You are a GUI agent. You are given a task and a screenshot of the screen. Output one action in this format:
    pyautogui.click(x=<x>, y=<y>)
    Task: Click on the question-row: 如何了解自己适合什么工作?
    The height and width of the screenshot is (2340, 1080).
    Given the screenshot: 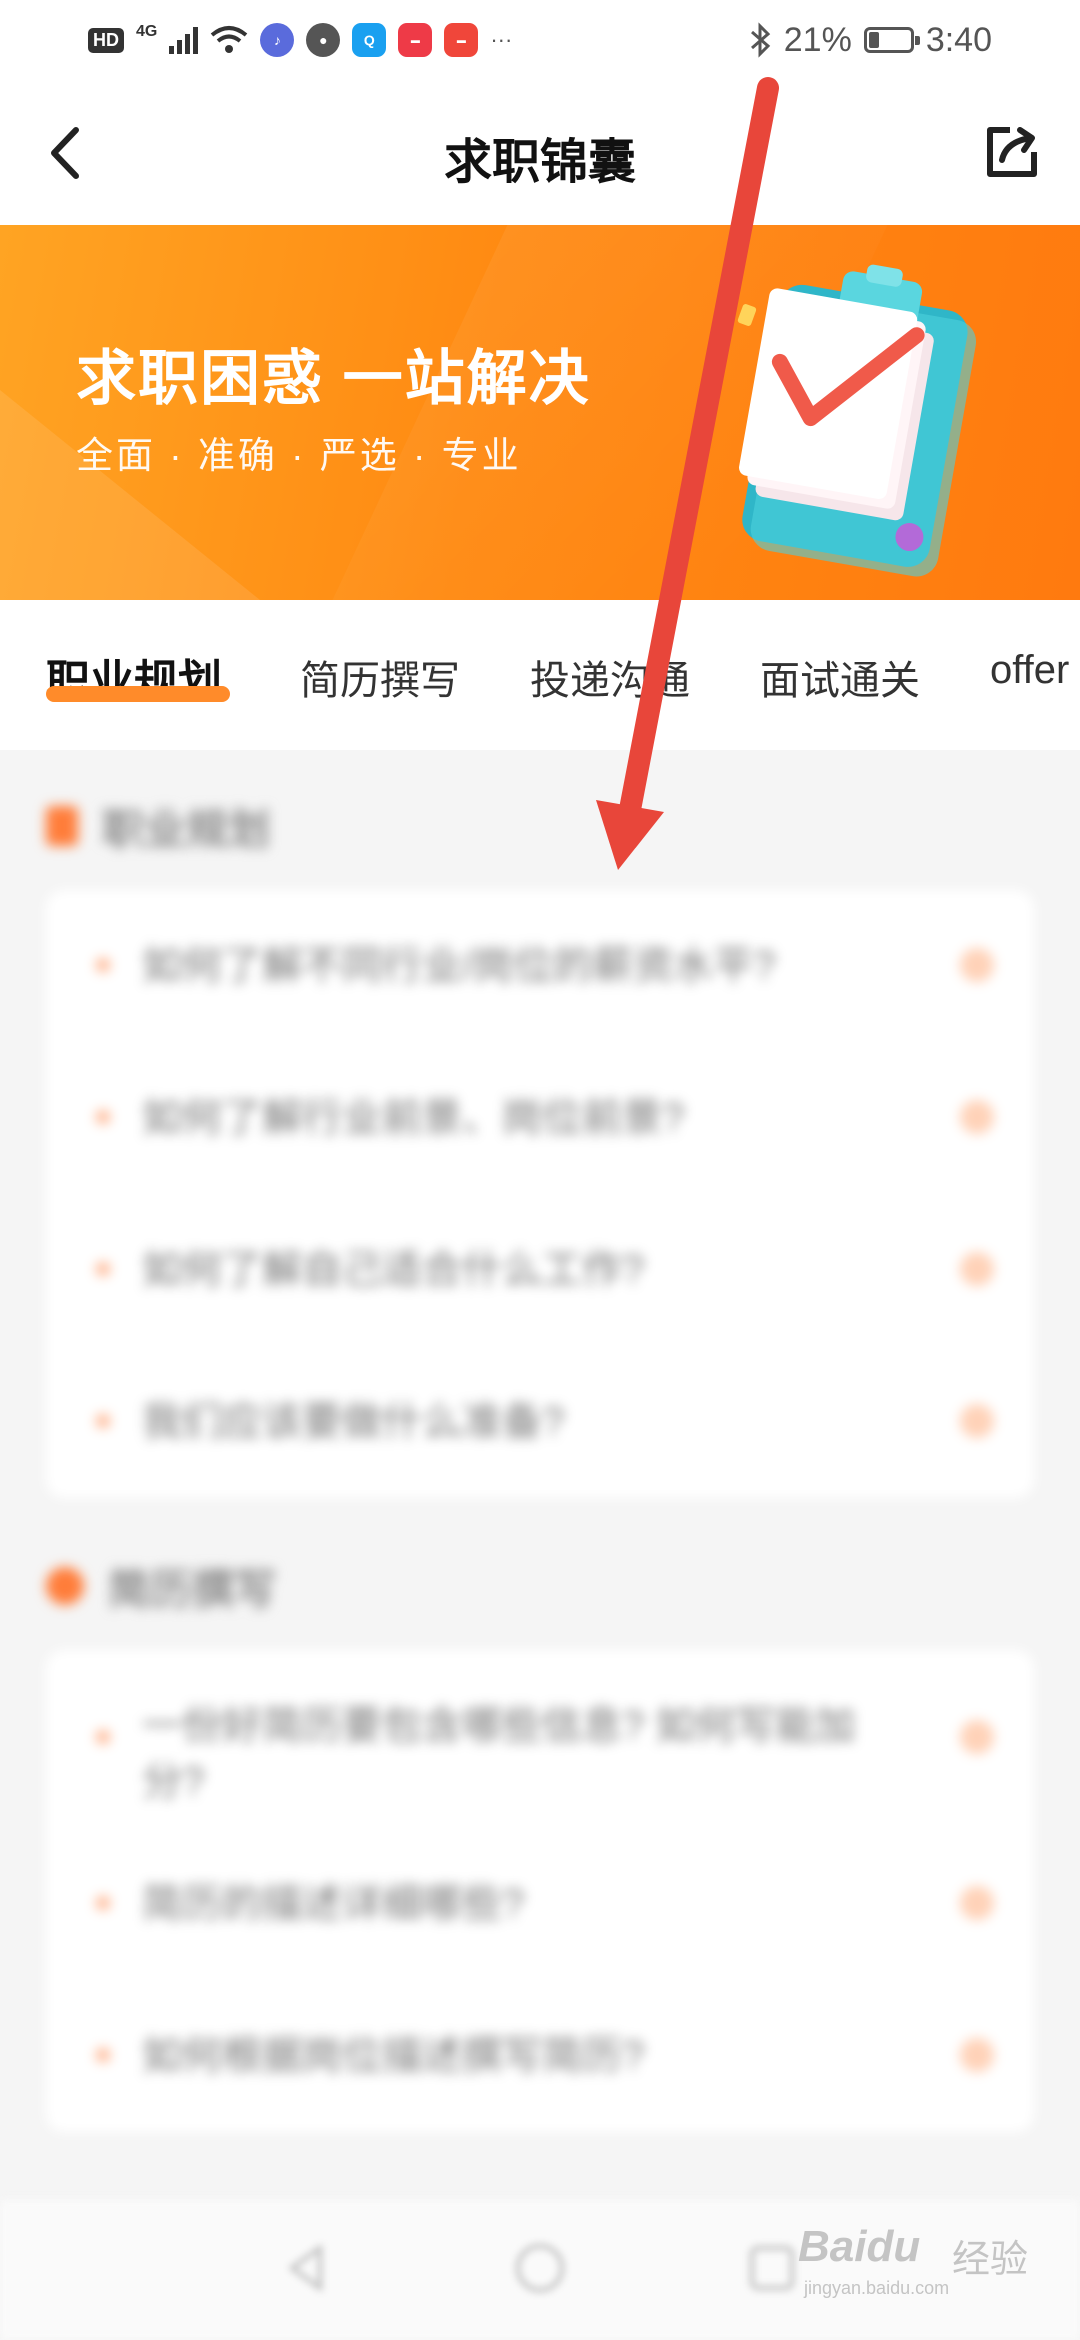 What is the action you would take?
    pyautogui.click(x=540, y=1270)
    